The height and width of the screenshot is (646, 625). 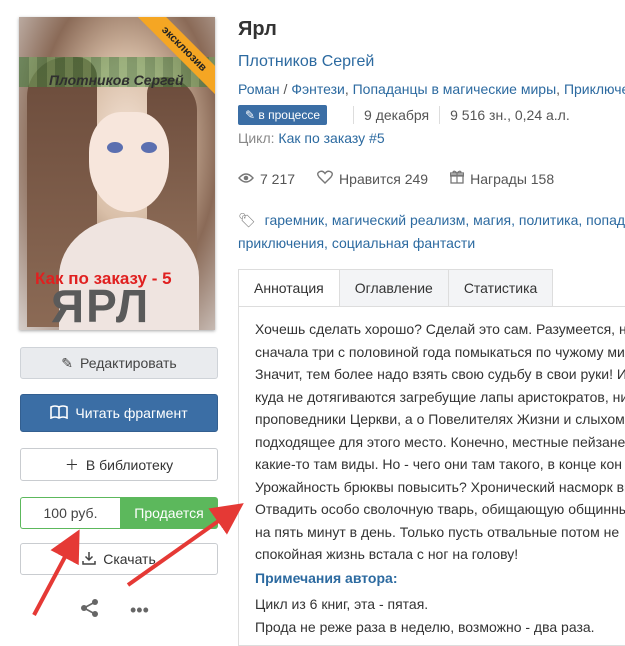 What do you see at coordinates (129, 464) in the screenshot?
I see `add-to-library-label: В библиотеку` at bounding box center [129, 464].